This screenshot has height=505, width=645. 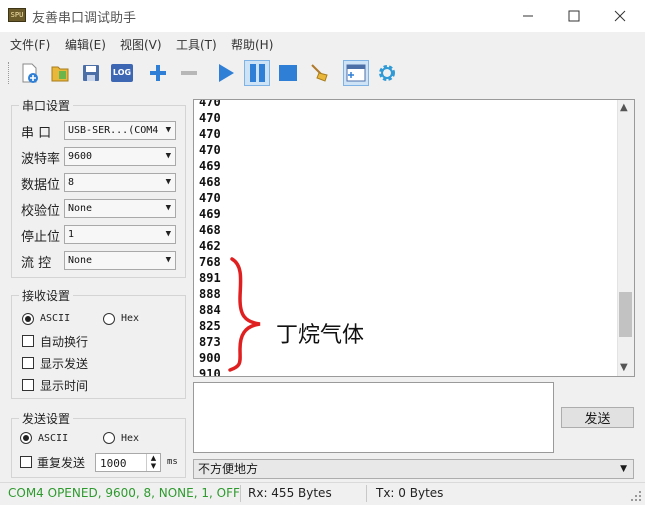 What do you see at coordinates (120, 234) in the screenshot?
I see `stop-bits-select: 1 ▼` at bounding box center [120, 234].